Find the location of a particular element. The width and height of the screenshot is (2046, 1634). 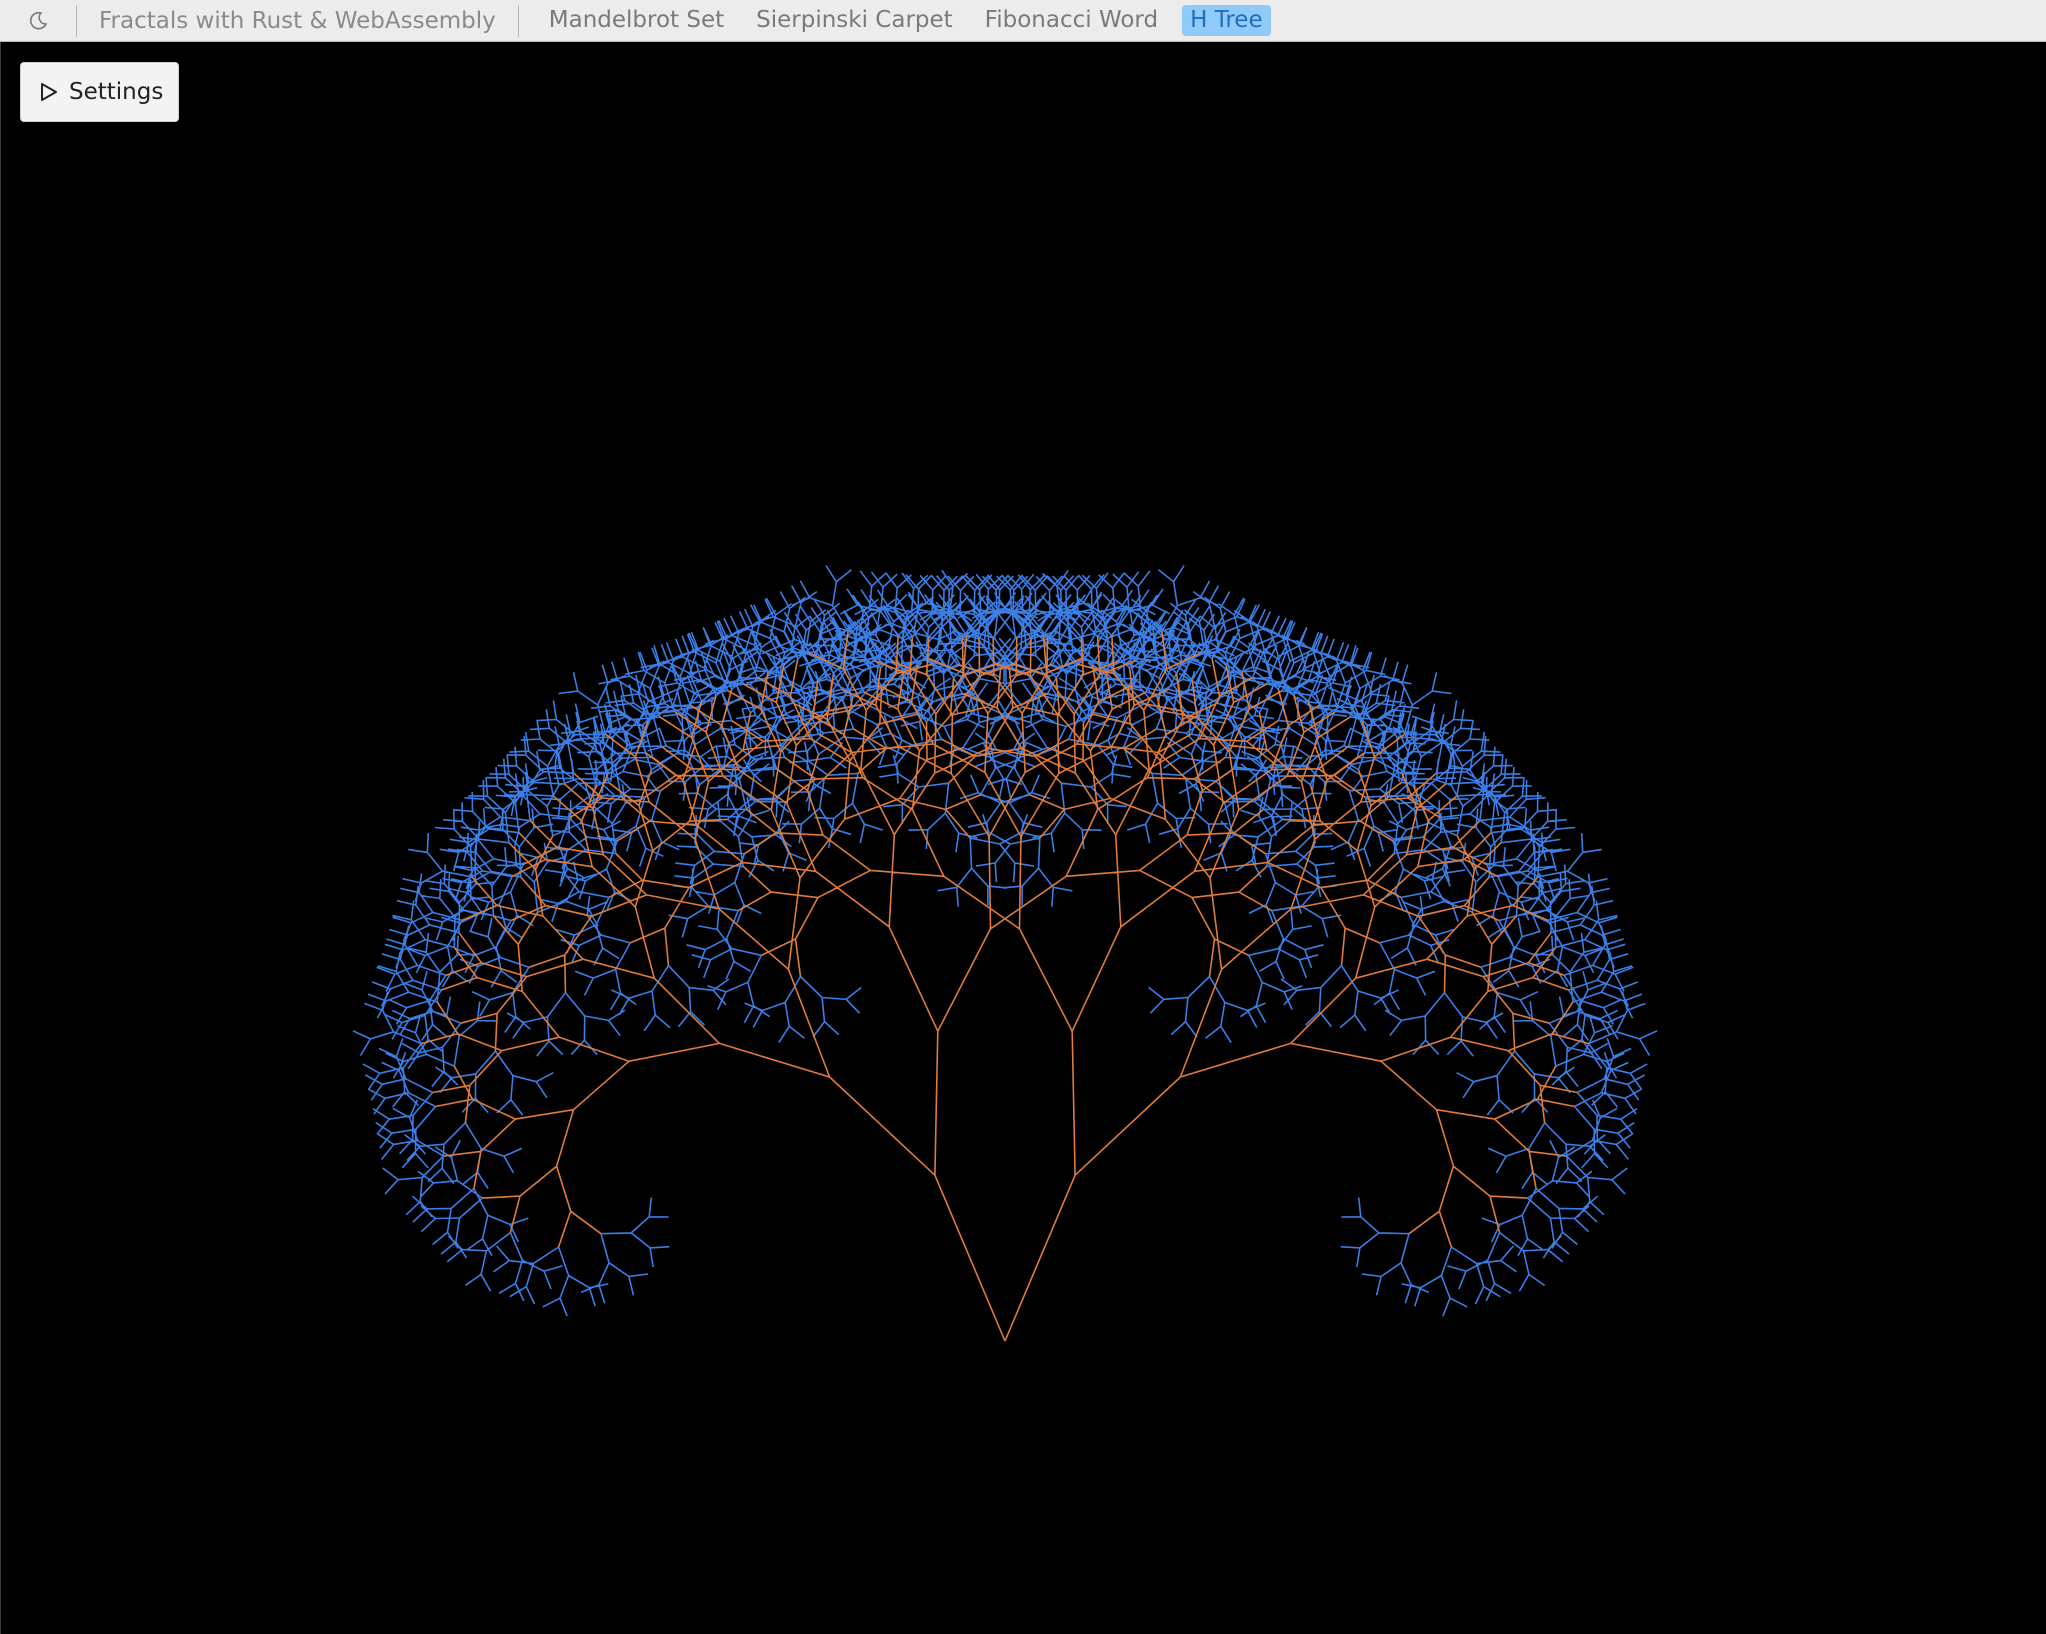

app-title: Fractals with Rust & WebAssembly is located at coordinates (297, 21).